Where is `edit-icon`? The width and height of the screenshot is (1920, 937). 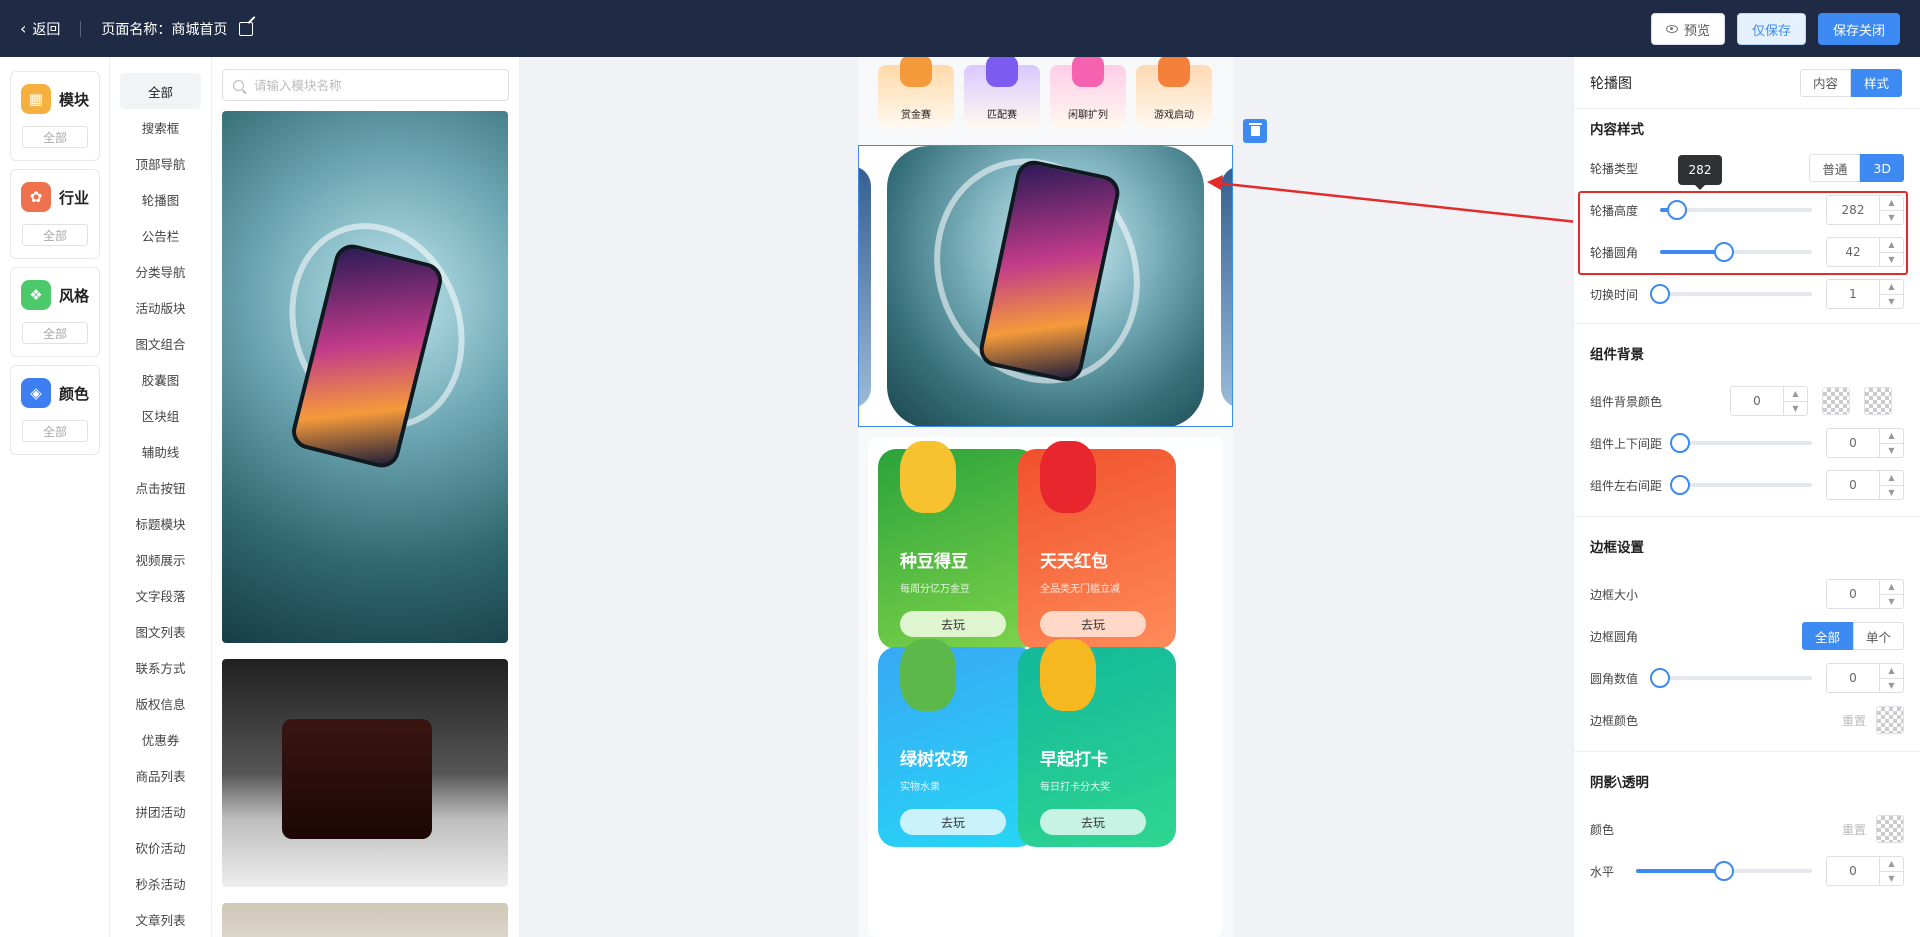 edit-icon is located at coordinates (246, 28).